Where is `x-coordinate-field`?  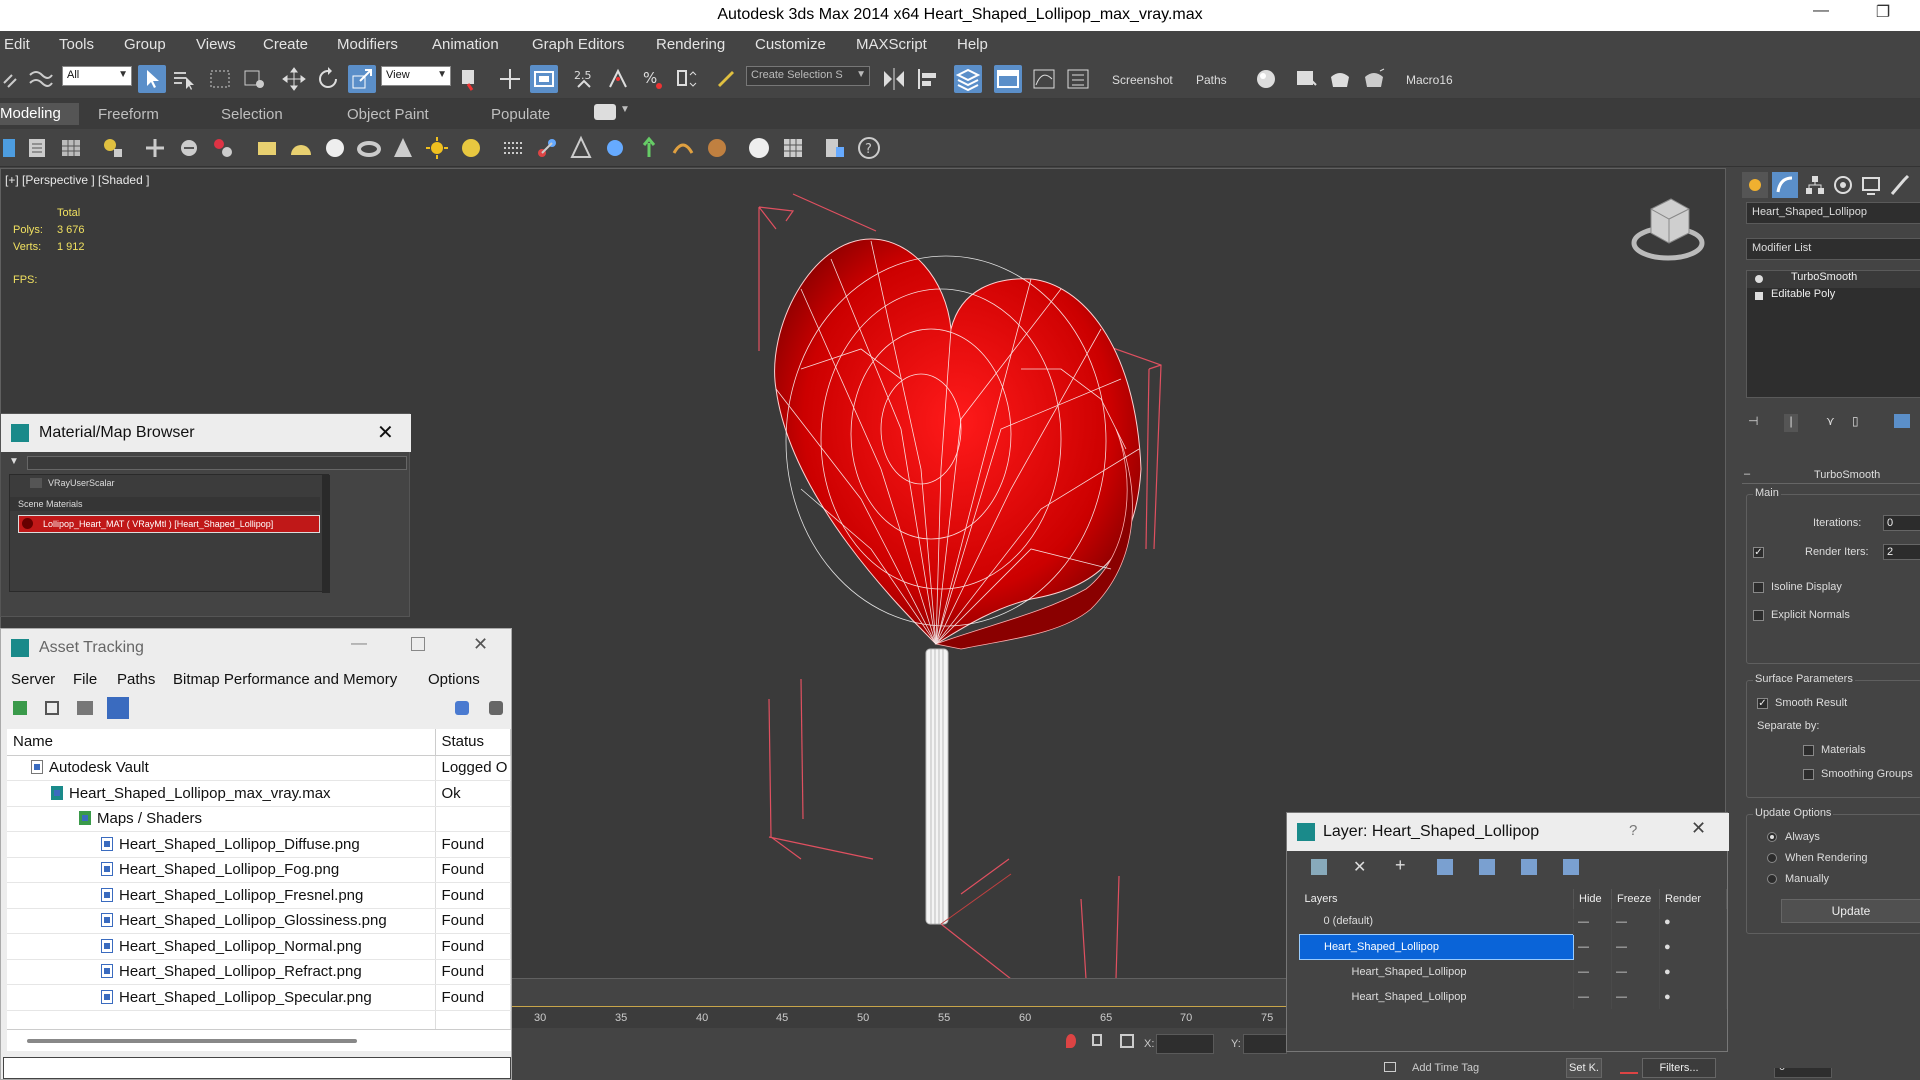 x-coordinate-field is located at coordinates (1185, 1044).